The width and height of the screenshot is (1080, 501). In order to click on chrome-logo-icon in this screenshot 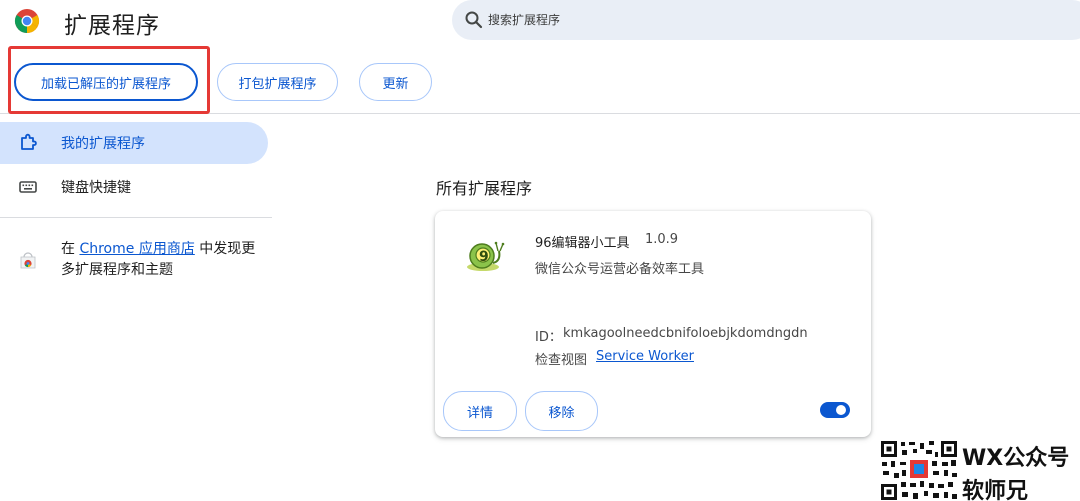, I will do `click(27, 21)`.